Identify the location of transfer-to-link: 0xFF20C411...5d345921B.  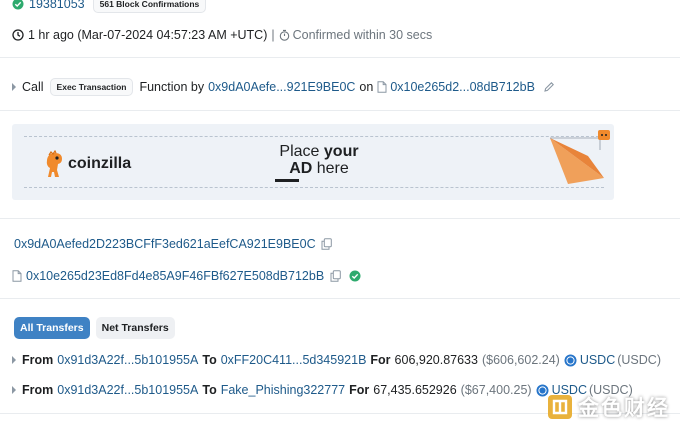
(294, 360).